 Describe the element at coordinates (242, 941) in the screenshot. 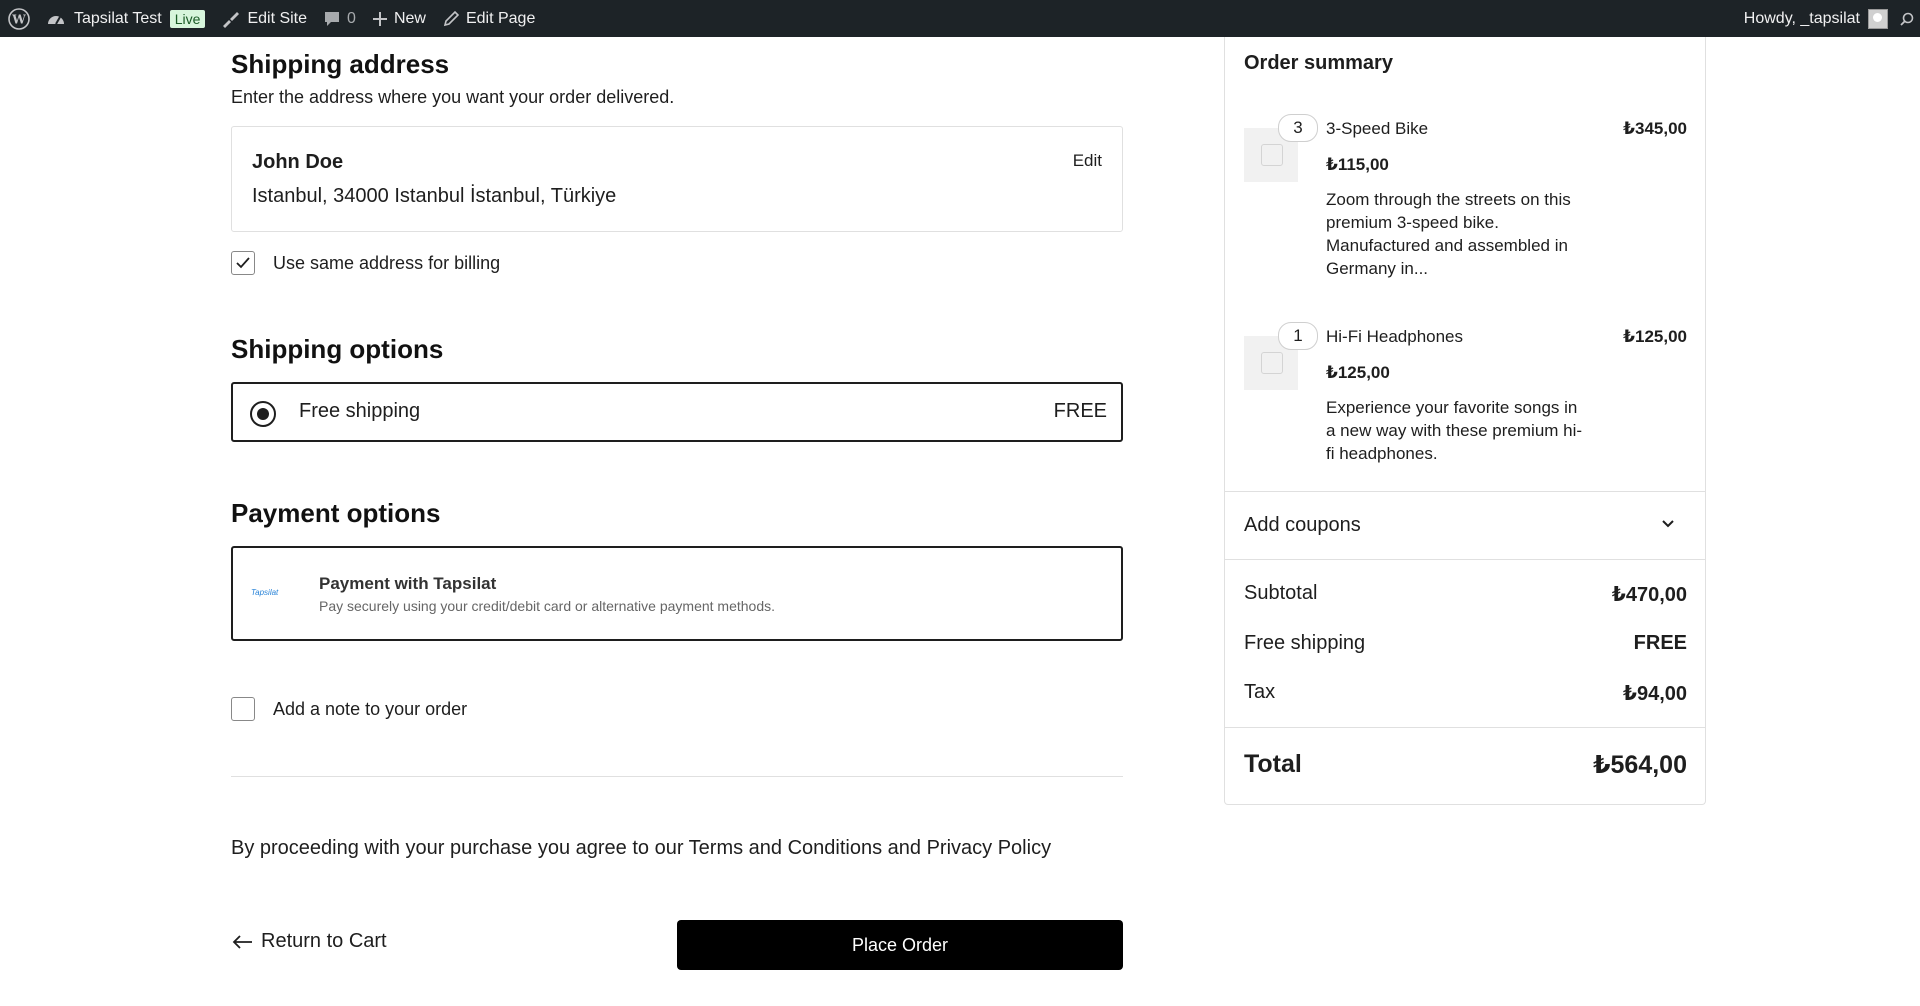

I see `arrow-left-icon` at that location.